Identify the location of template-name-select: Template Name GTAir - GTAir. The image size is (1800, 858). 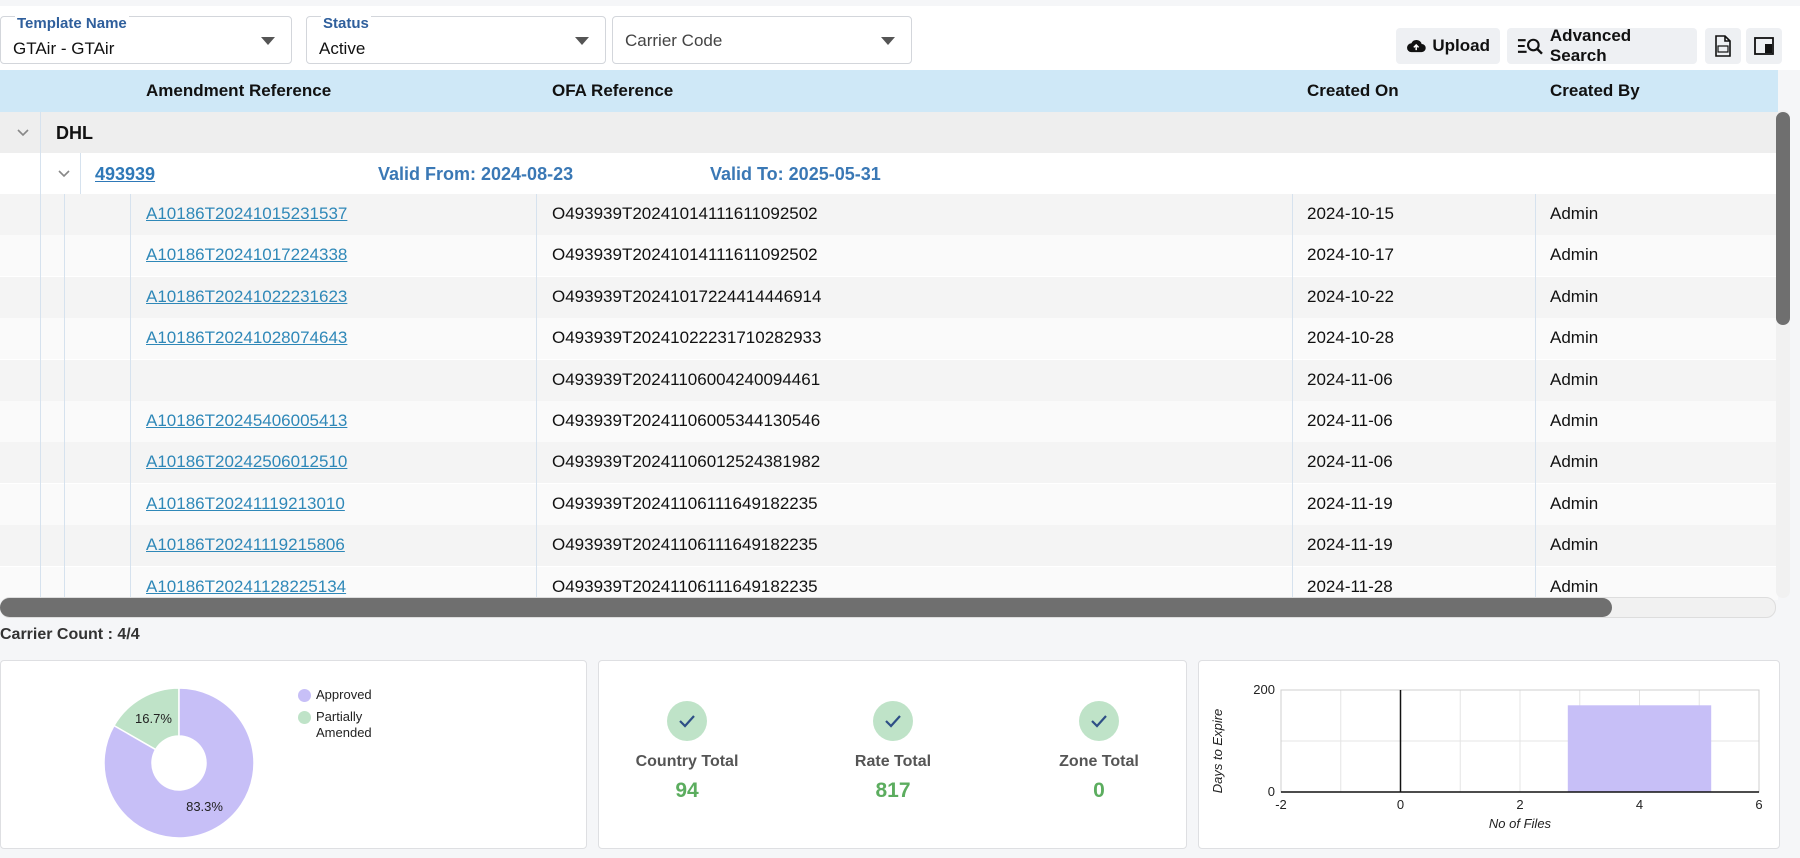
(146, 39).